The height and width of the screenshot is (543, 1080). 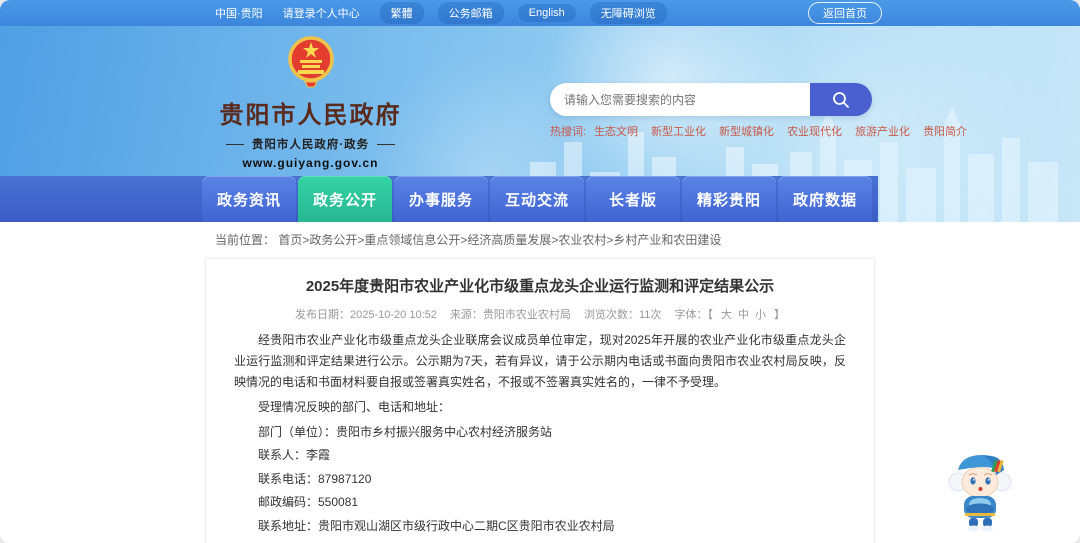 I want to click on contact-person: 联系人：李霞, so click(x=294, y=455).